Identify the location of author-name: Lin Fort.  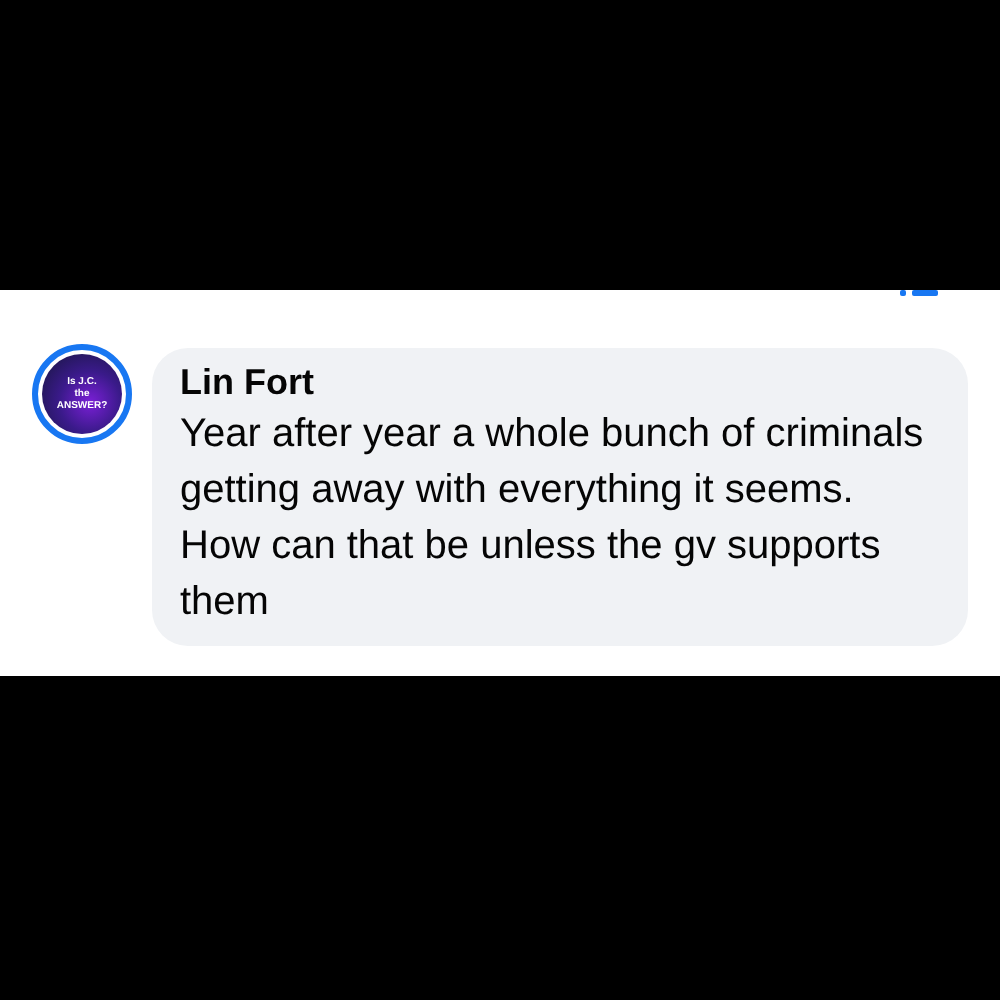
(560, 382).